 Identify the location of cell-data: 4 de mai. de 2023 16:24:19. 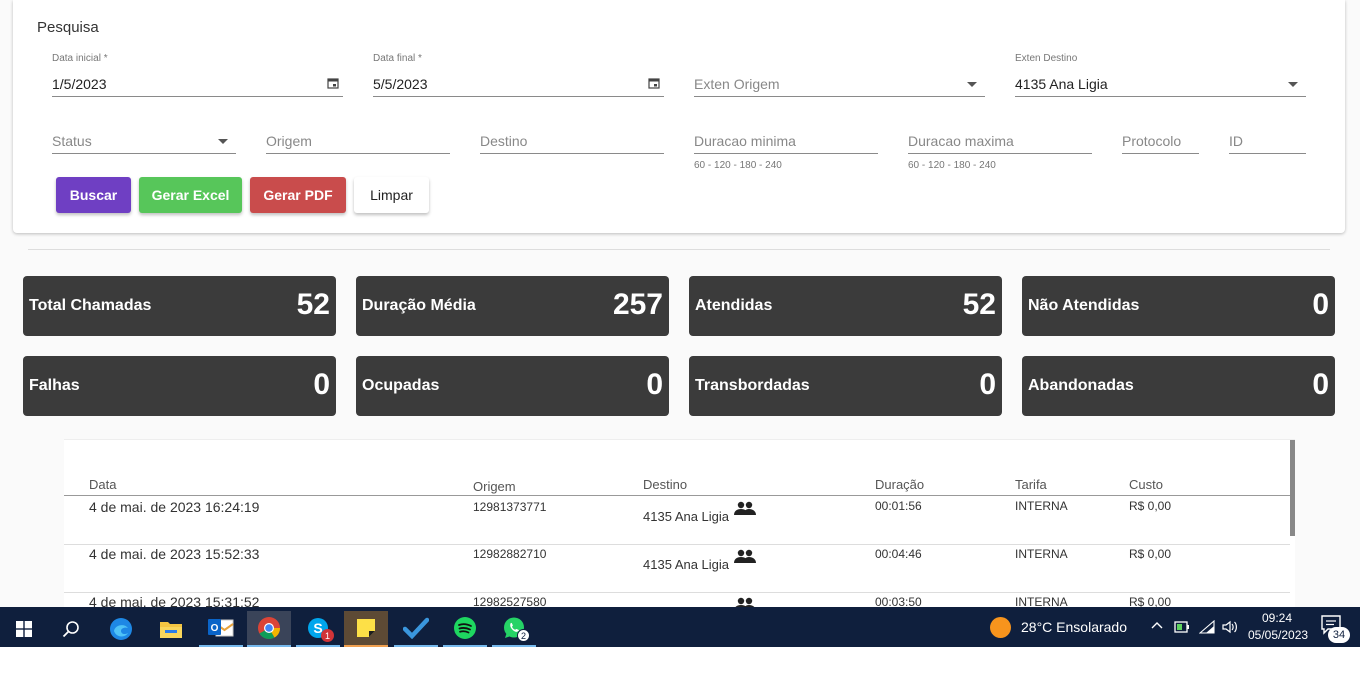
(174, 507).